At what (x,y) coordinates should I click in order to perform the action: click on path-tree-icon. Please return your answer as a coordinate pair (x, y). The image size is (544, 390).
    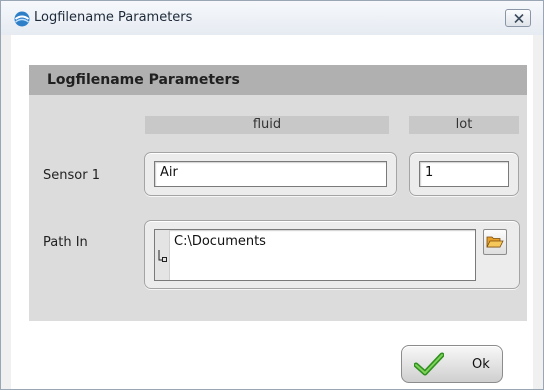
    Looking at the image, I should click on (162, 256).